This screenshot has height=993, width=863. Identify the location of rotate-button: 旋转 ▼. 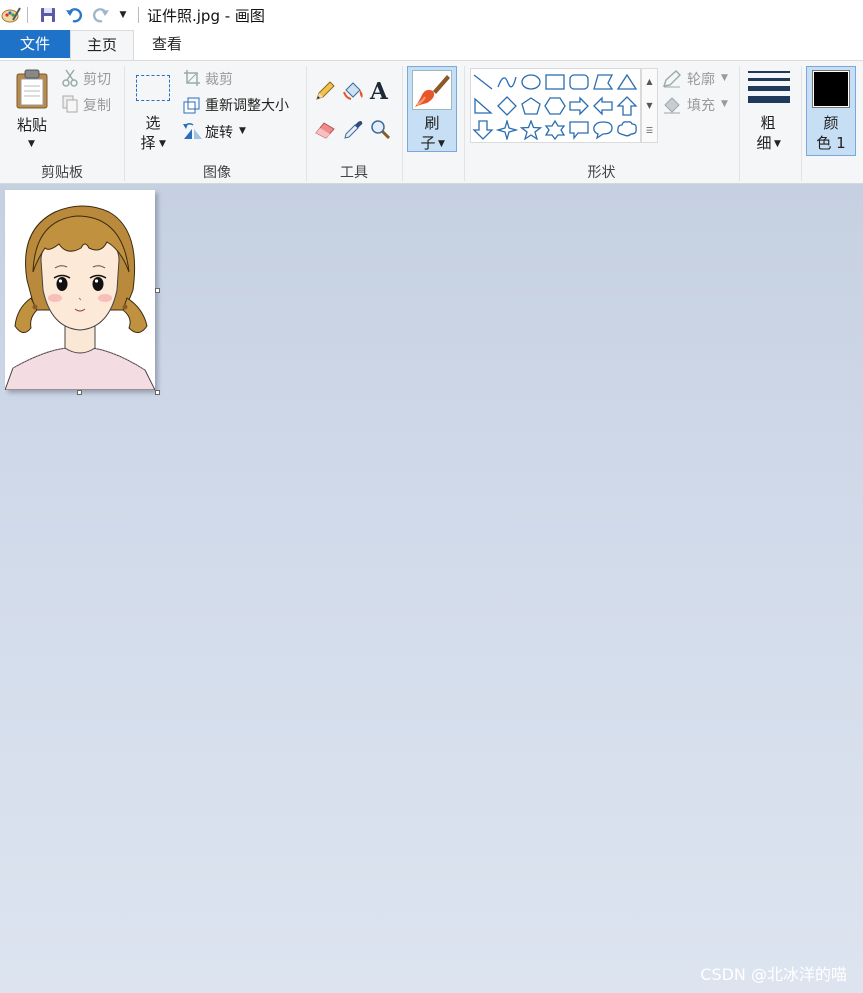
(221, 132).